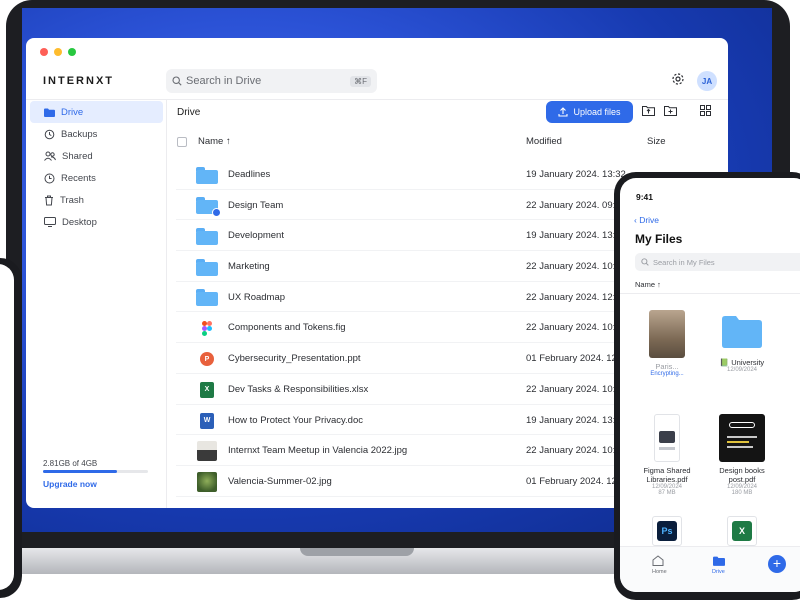 The height and width of the screenshot is (600, 800). I want to click on book-thumbnail, so click(742, 438).